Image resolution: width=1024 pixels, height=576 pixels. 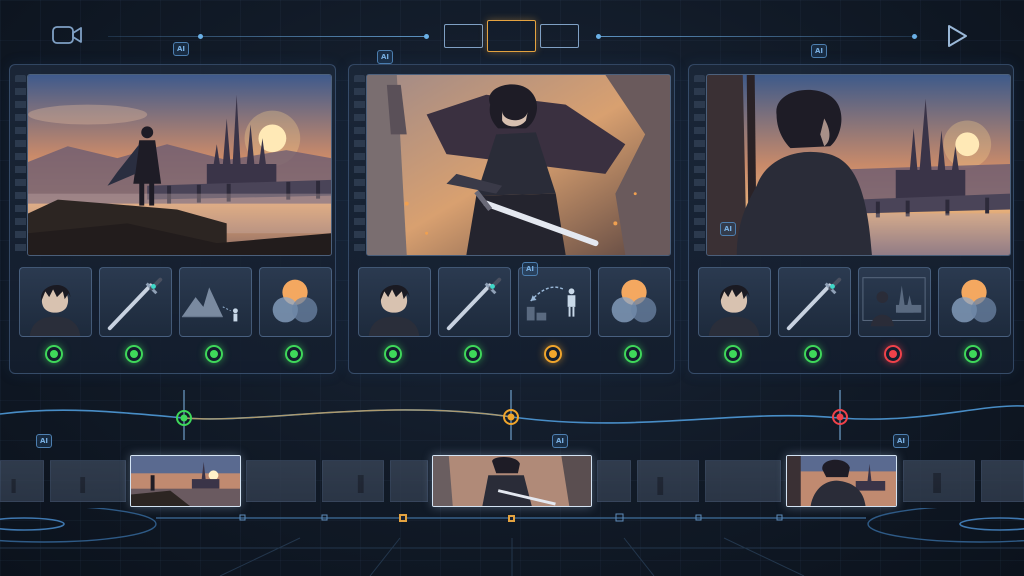 I want to click on layout-button-center-selected, so click(x=511, y=36).